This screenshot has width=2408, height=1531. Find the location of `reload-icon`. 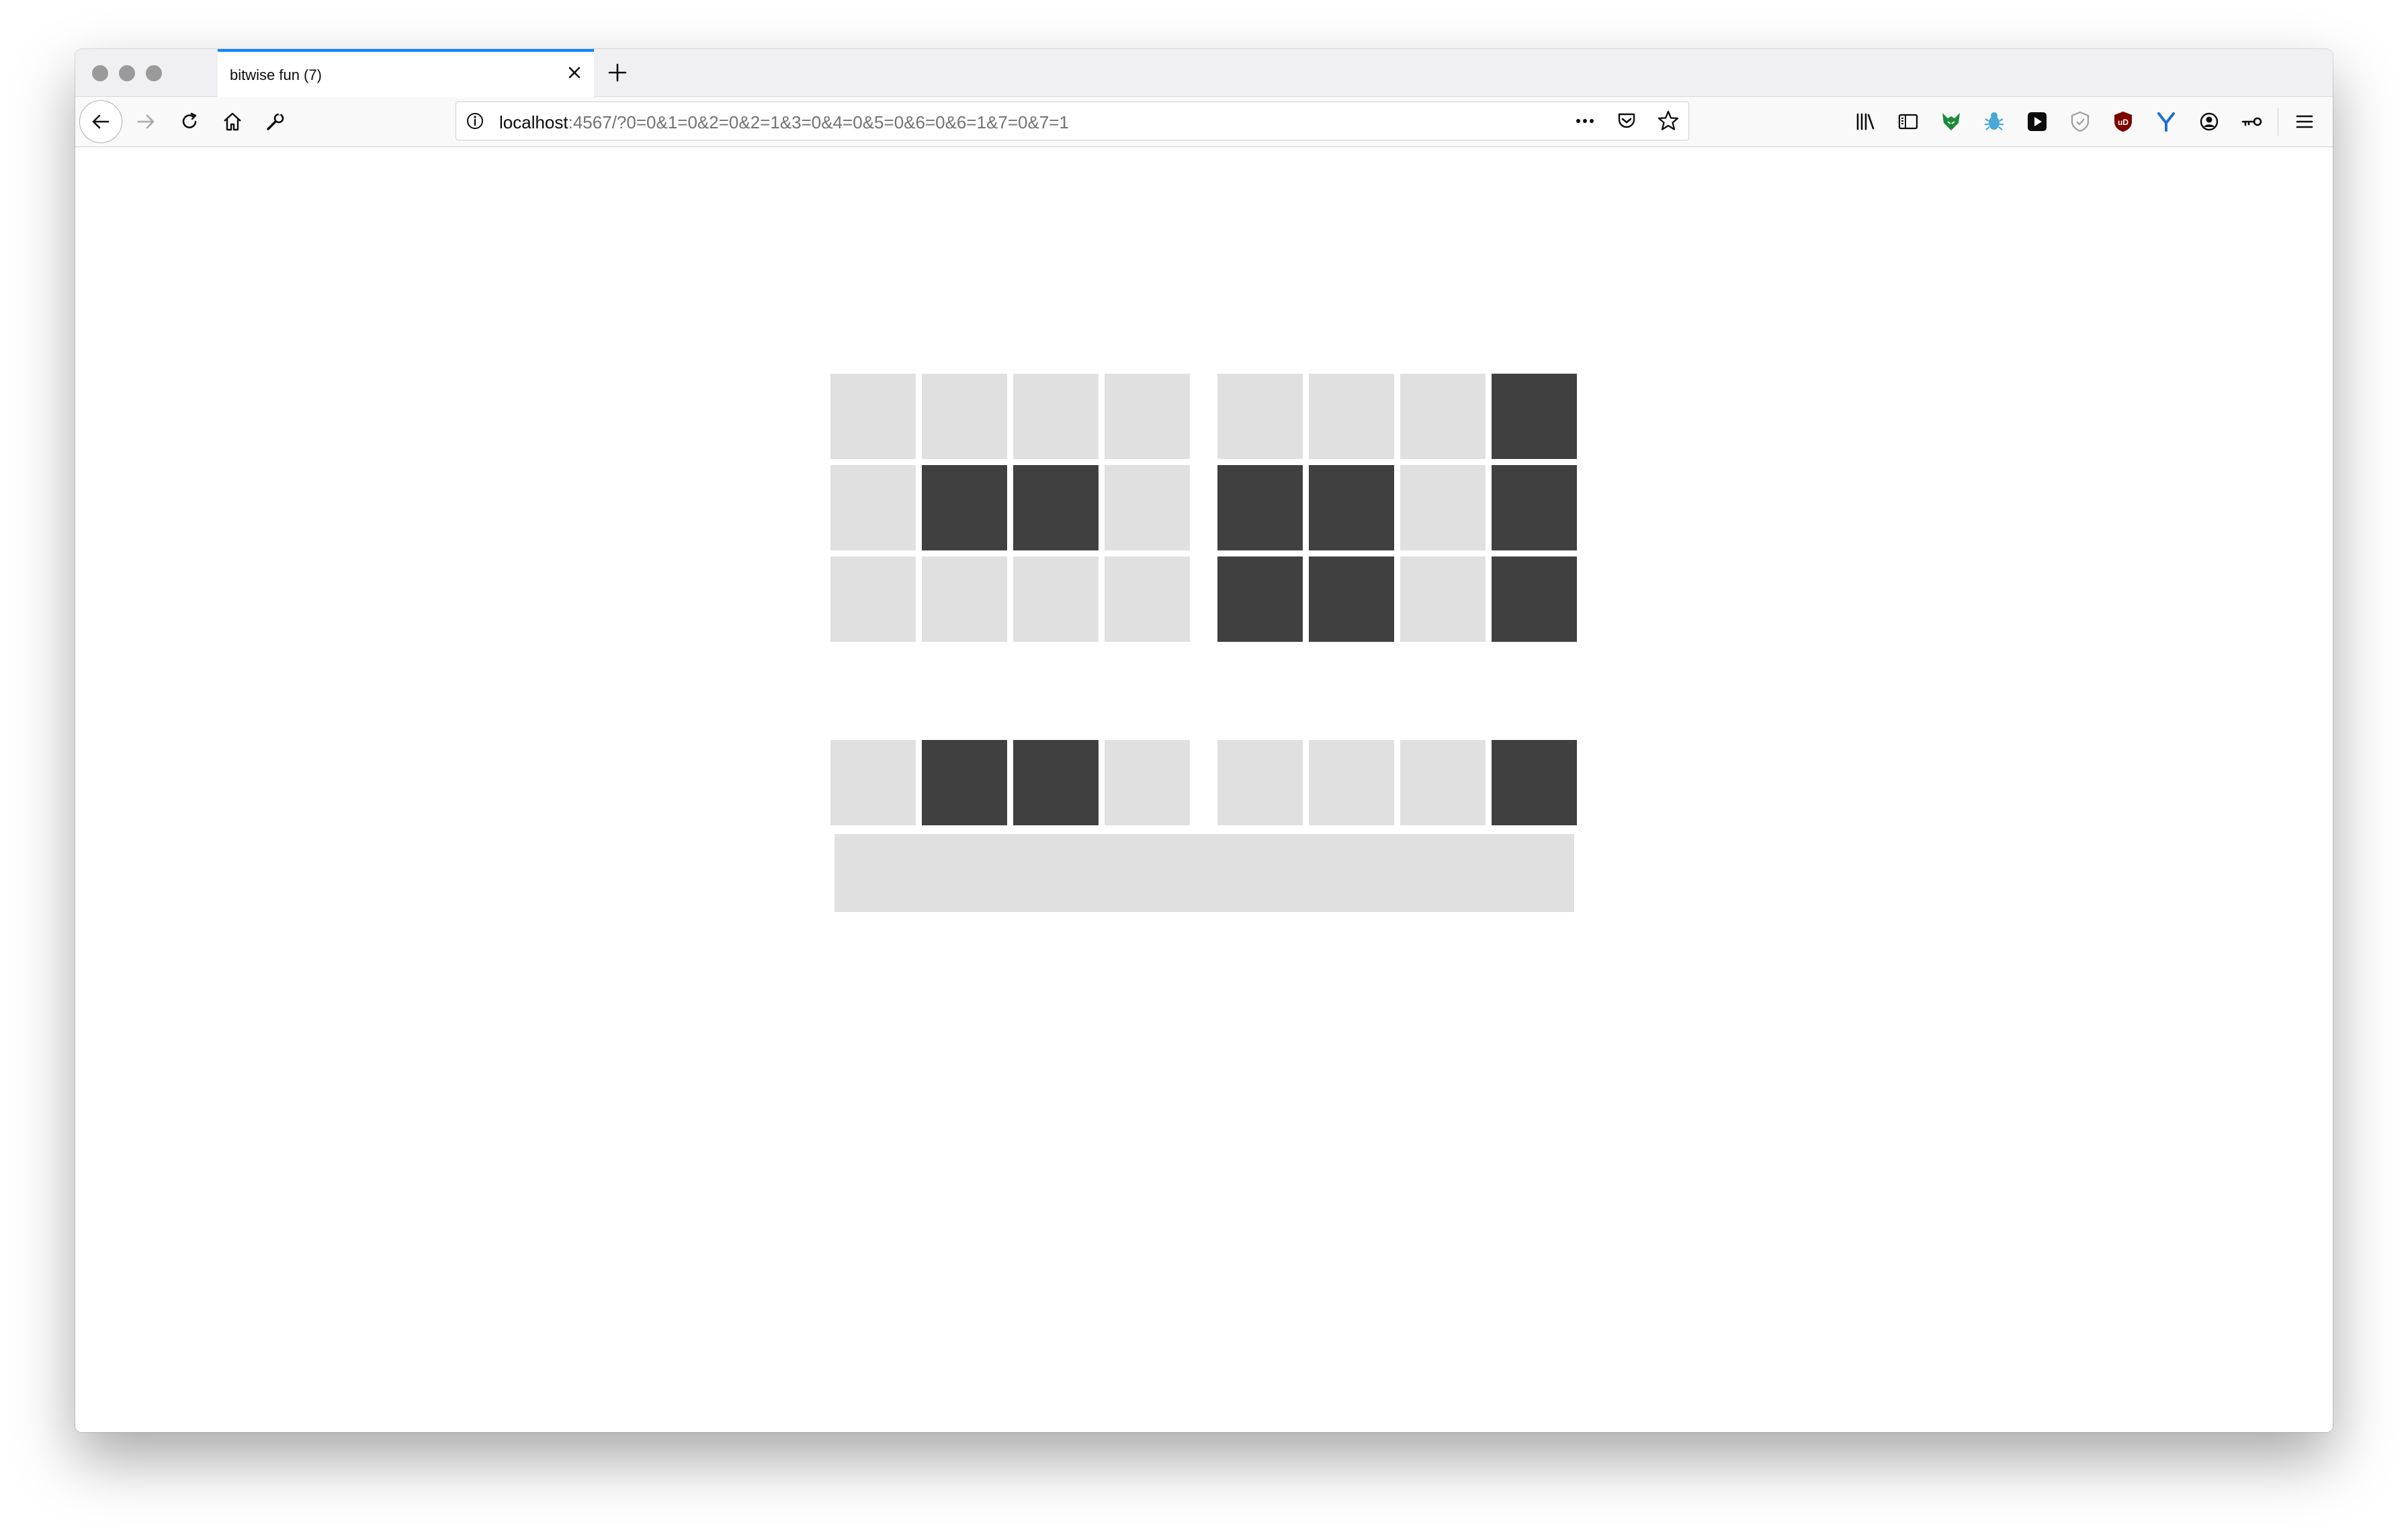

reload-icon is located at coordinates (189, 120).